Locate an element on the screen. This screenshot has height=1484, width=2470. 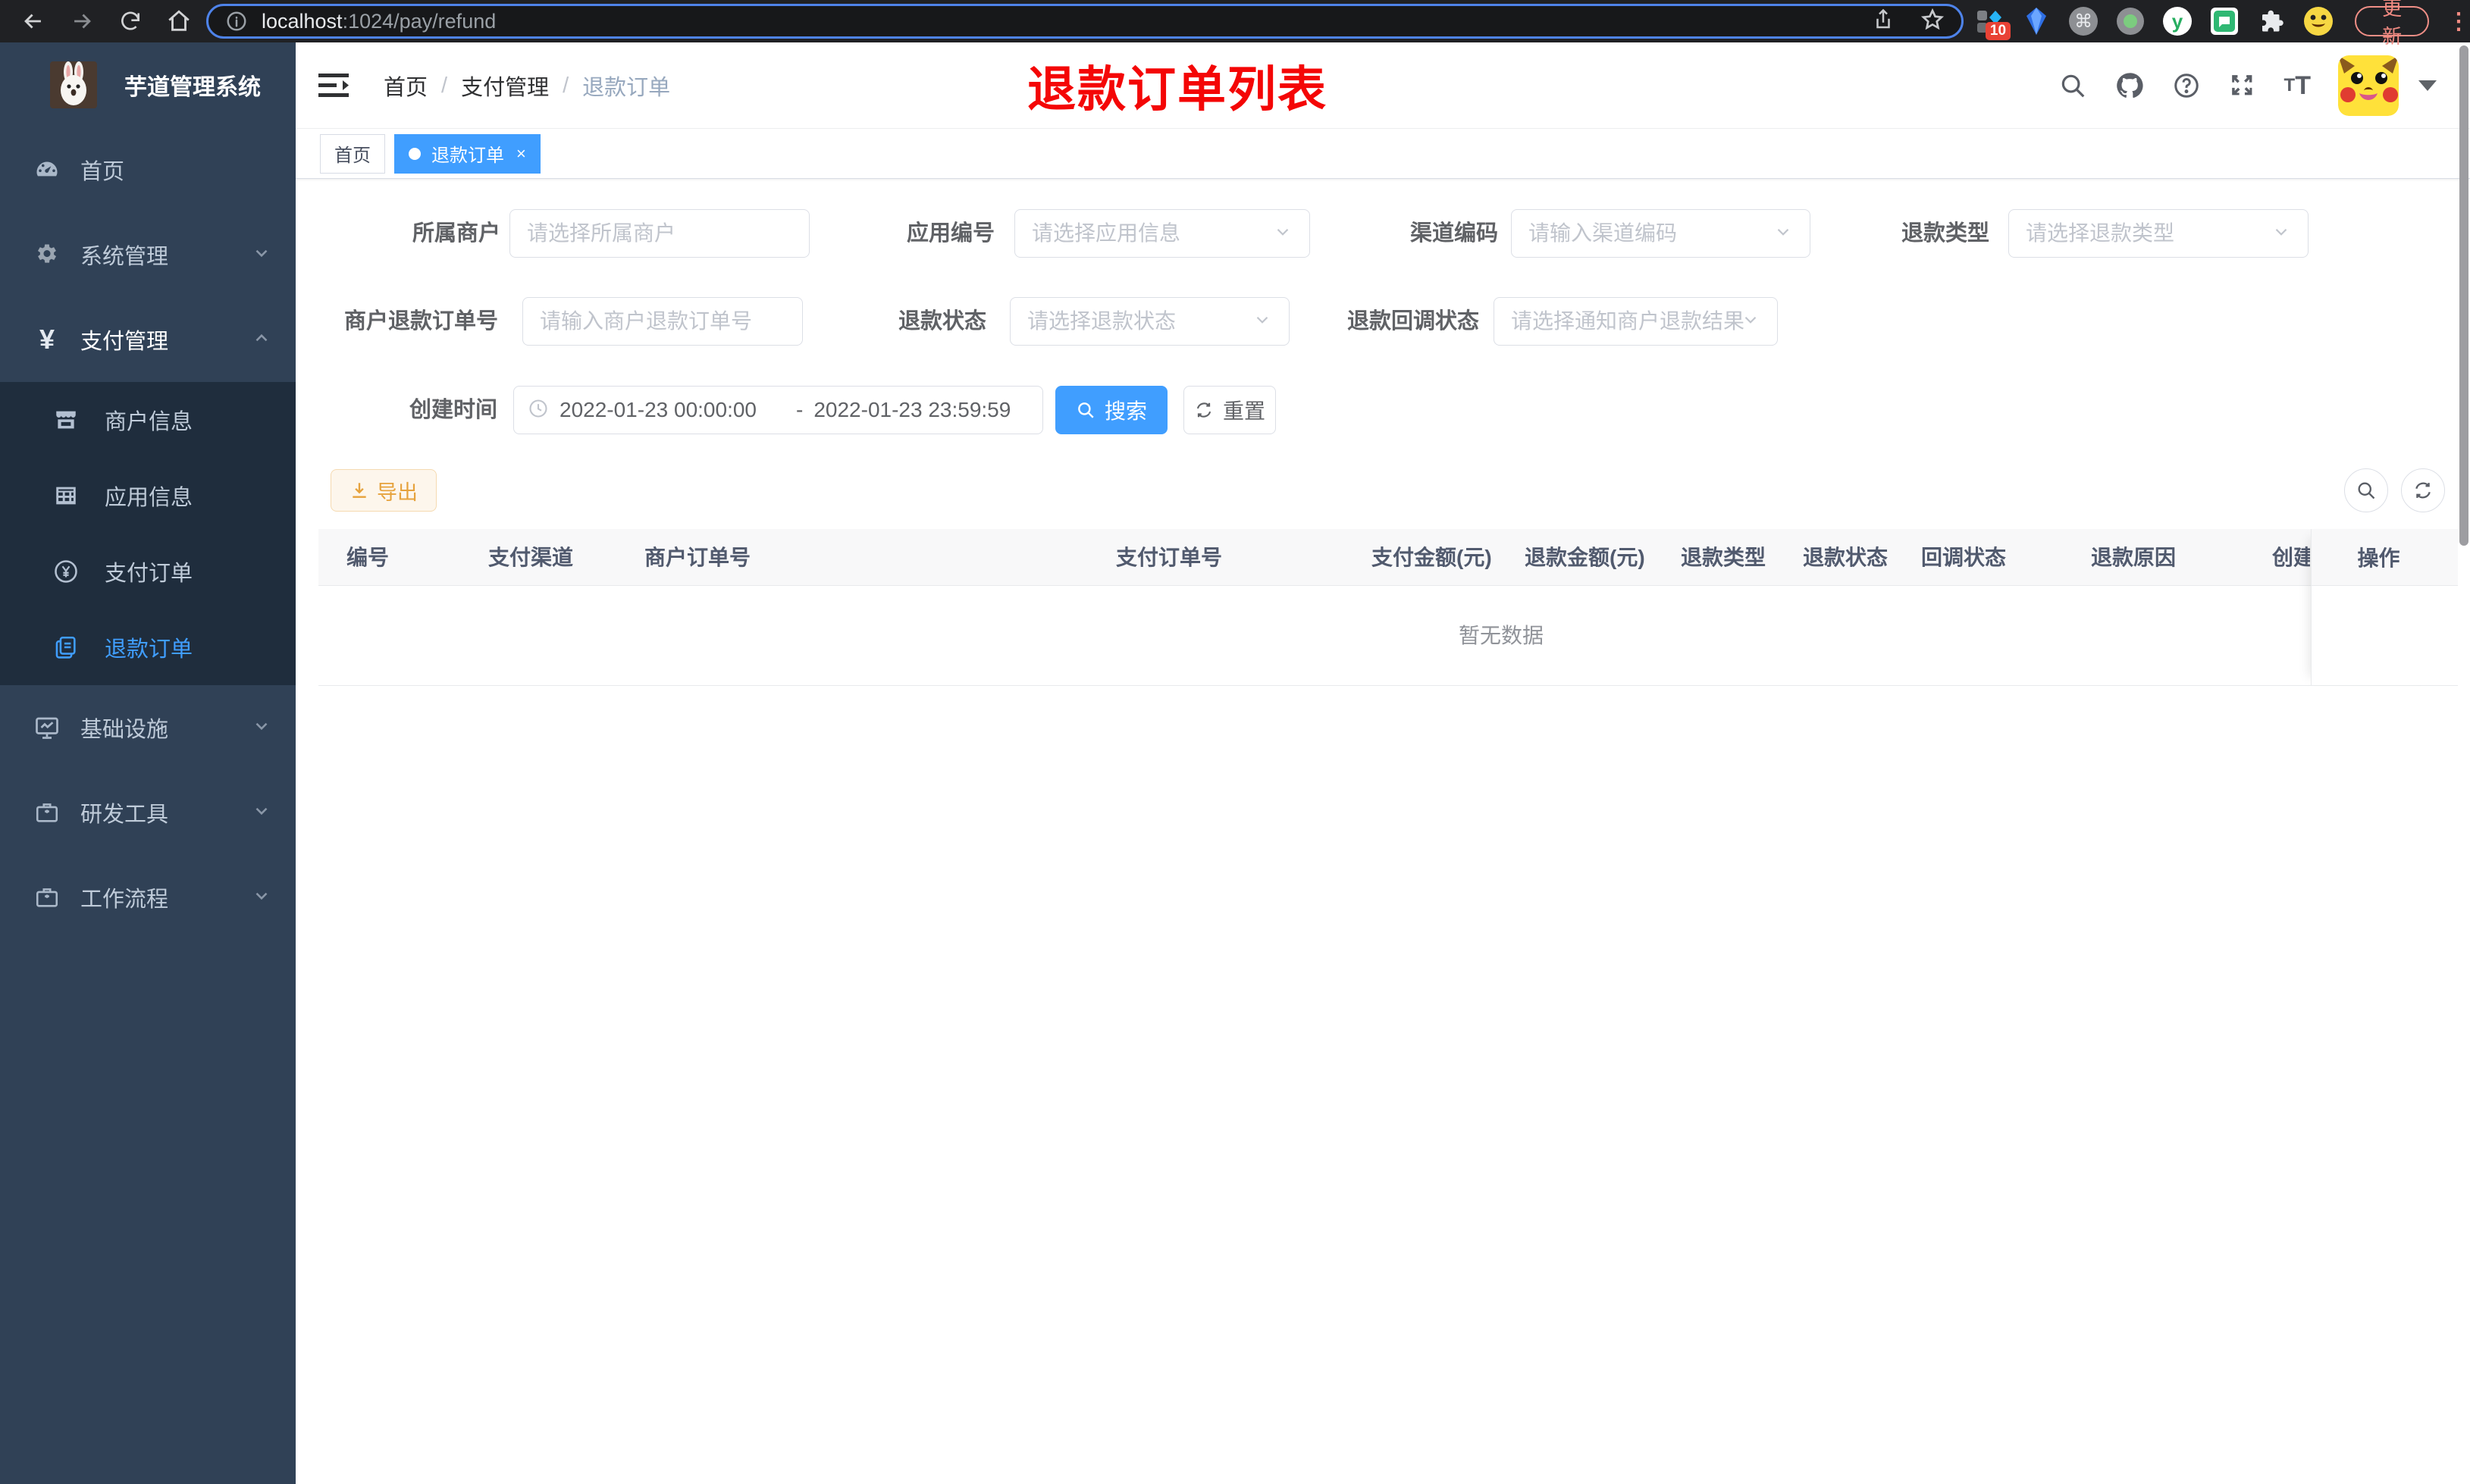
date-end-input is located at coordinates (926, 410).